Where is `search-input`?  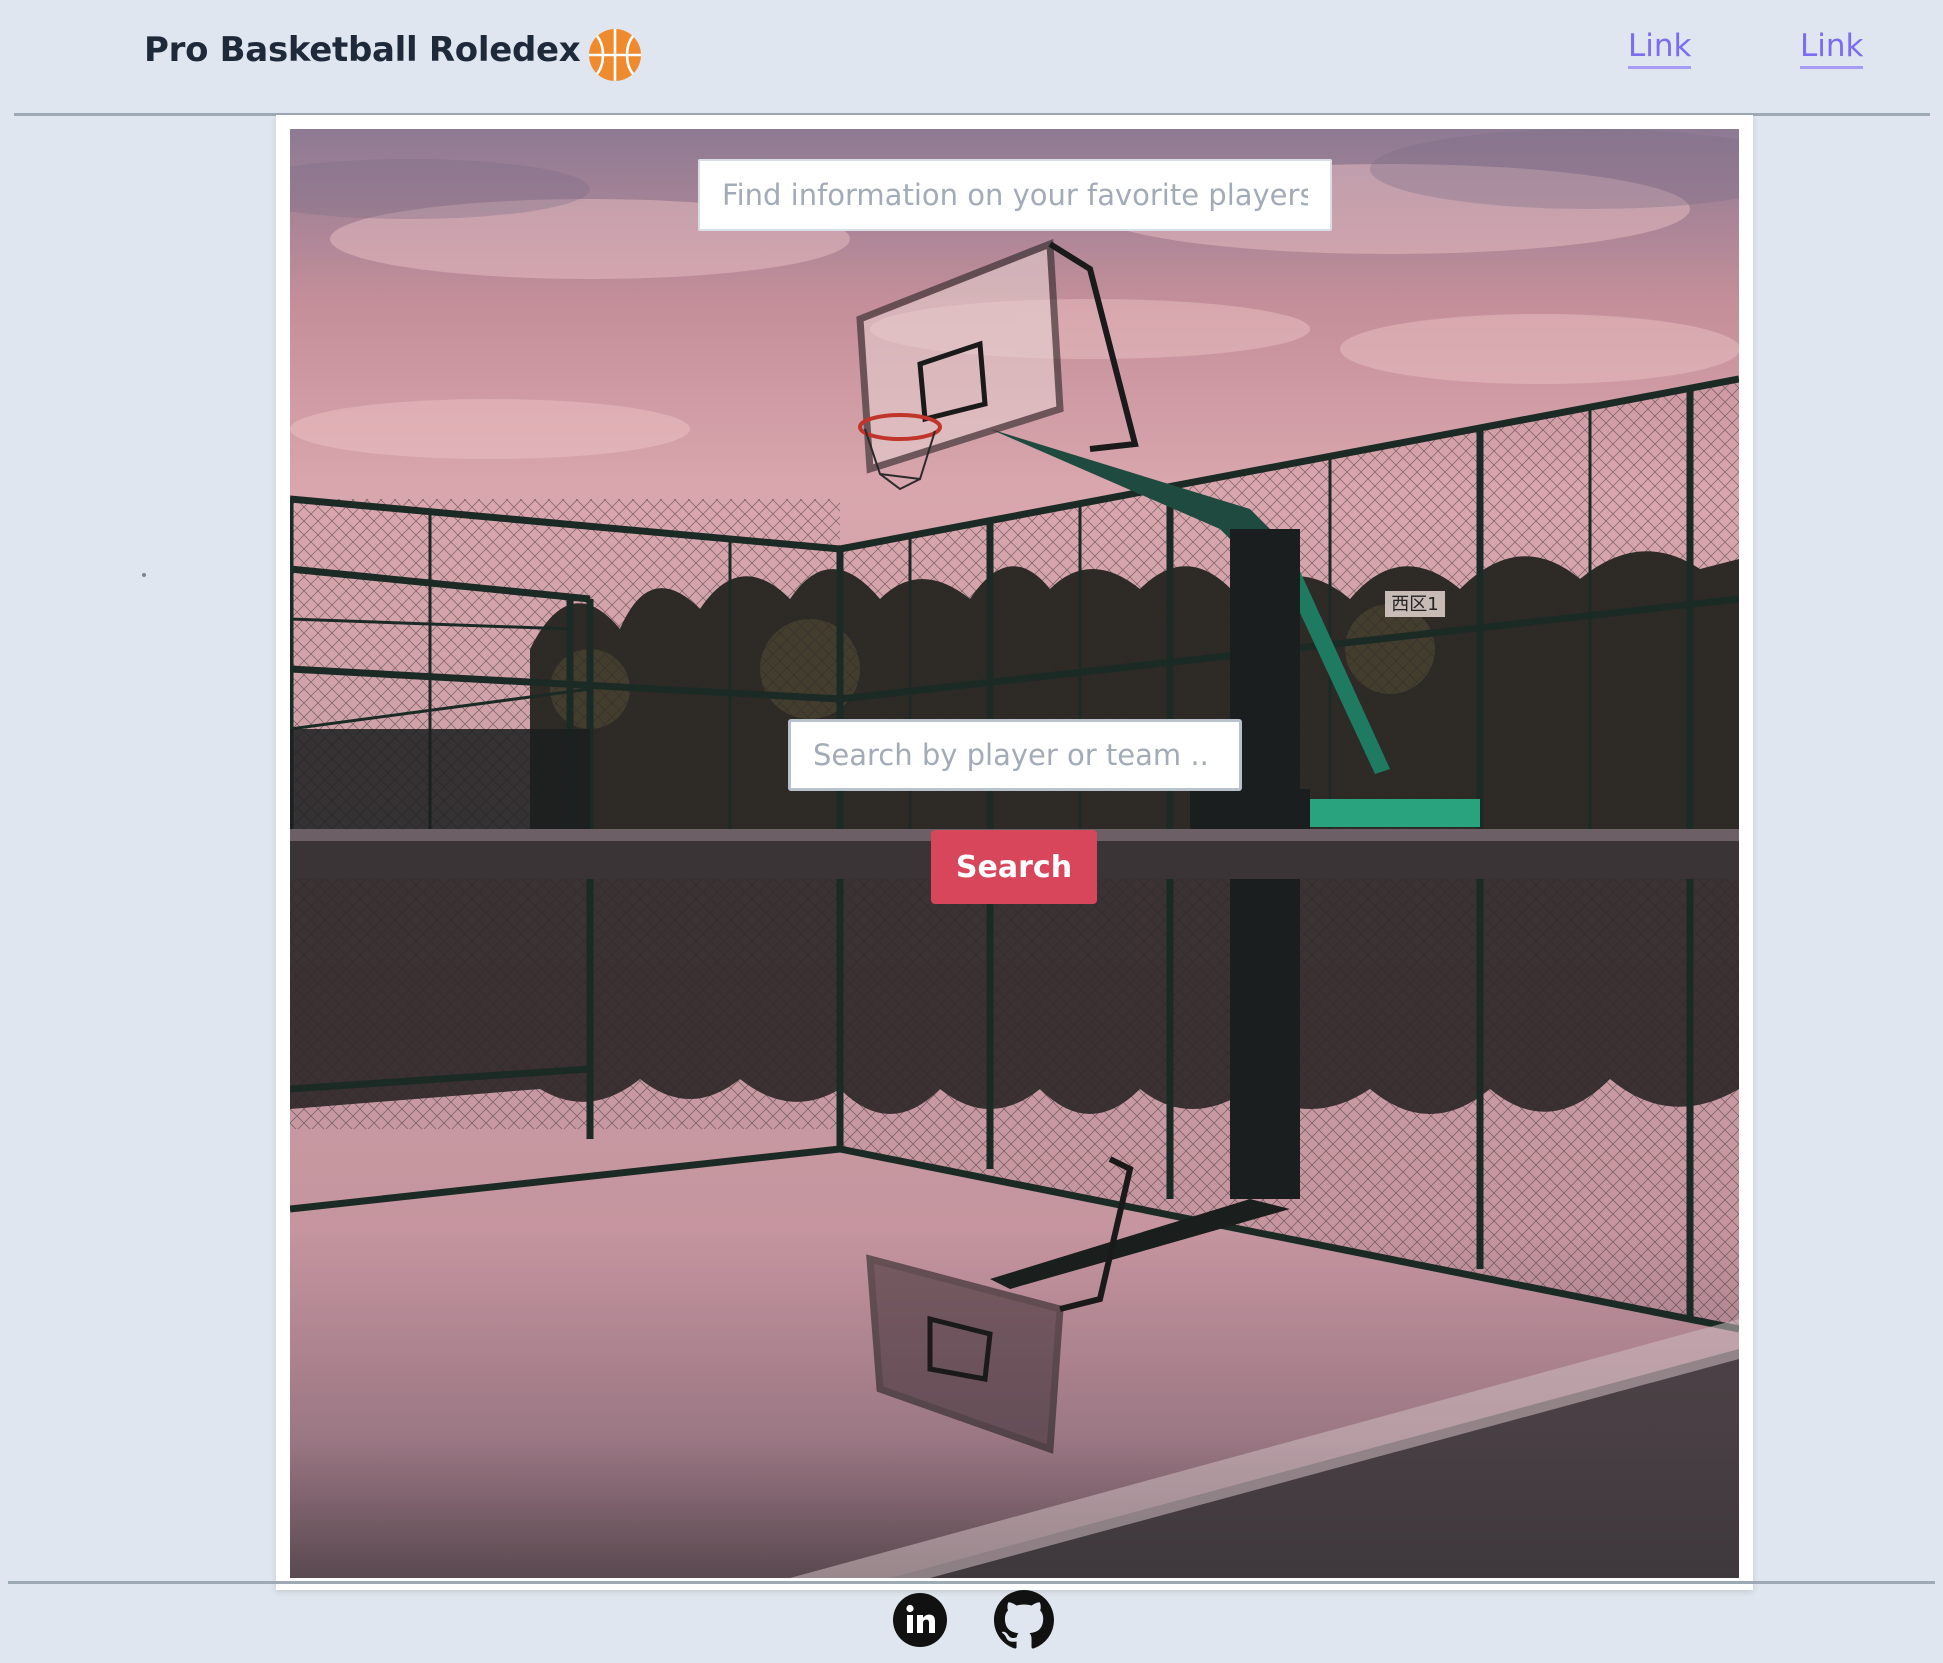
search-input is located at coordinates (1015, 755).